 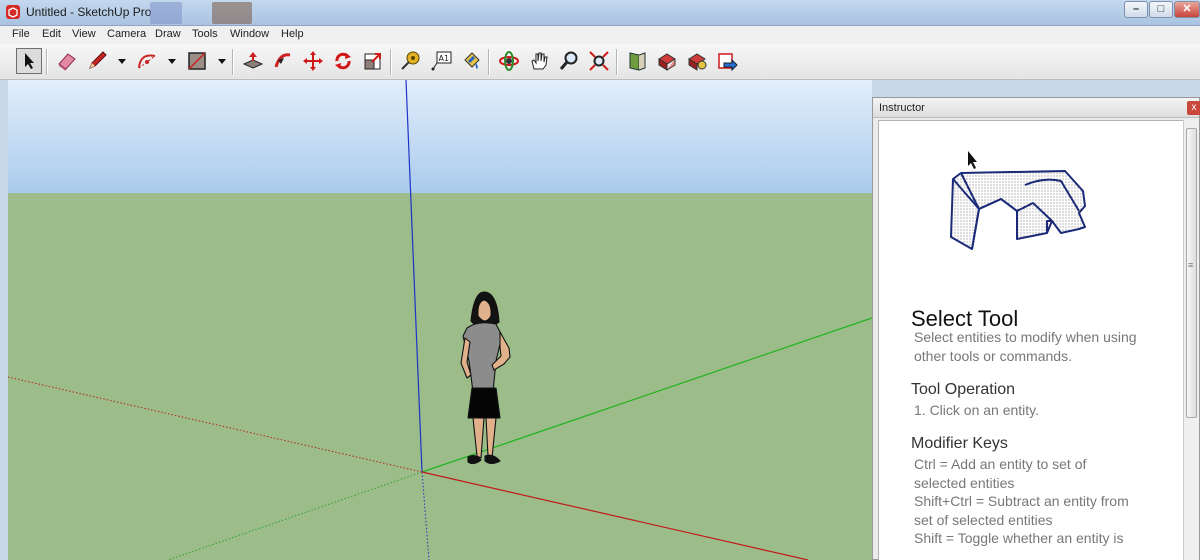 I want to click on tape-measure-icon, so click(x=410, y=60).